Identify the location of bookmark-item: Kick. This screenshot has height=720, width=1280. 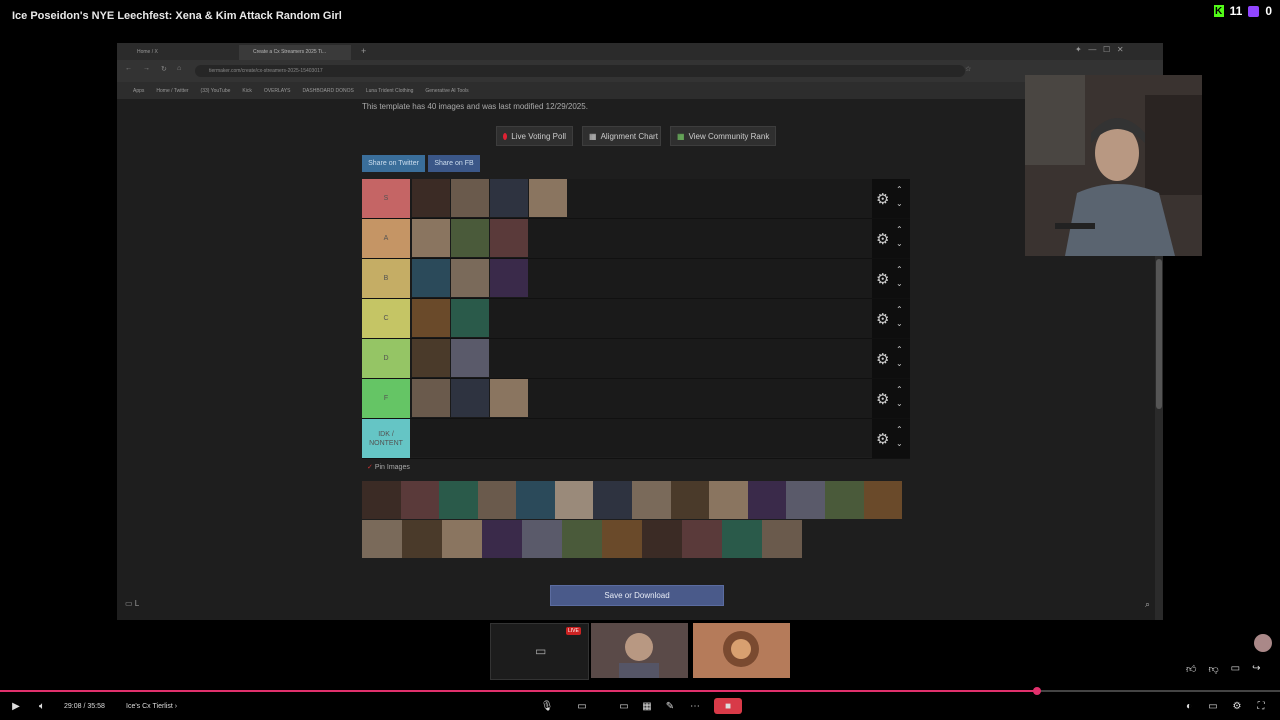
(246, 91).